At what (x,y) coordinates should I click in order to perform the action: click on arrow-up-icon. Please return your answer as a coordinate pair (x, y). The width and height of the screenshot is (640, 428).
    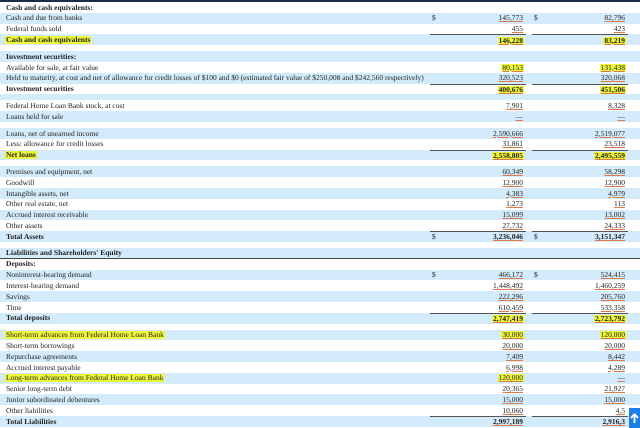
    Looking at the image, I should click on (634, 418).